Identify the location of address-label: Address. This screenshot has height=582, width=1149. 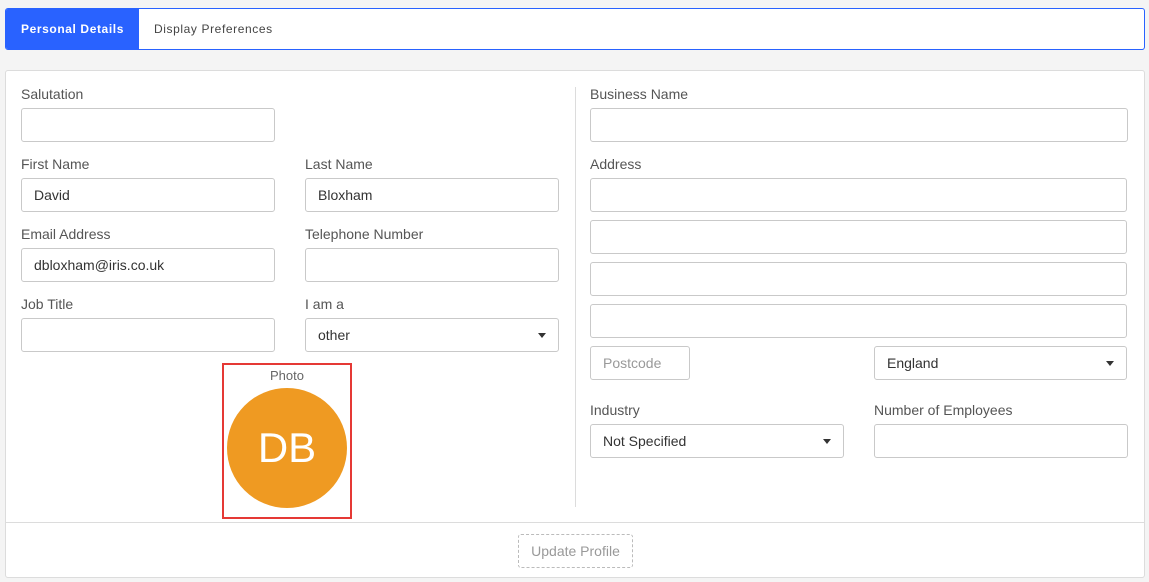
(616, 164).